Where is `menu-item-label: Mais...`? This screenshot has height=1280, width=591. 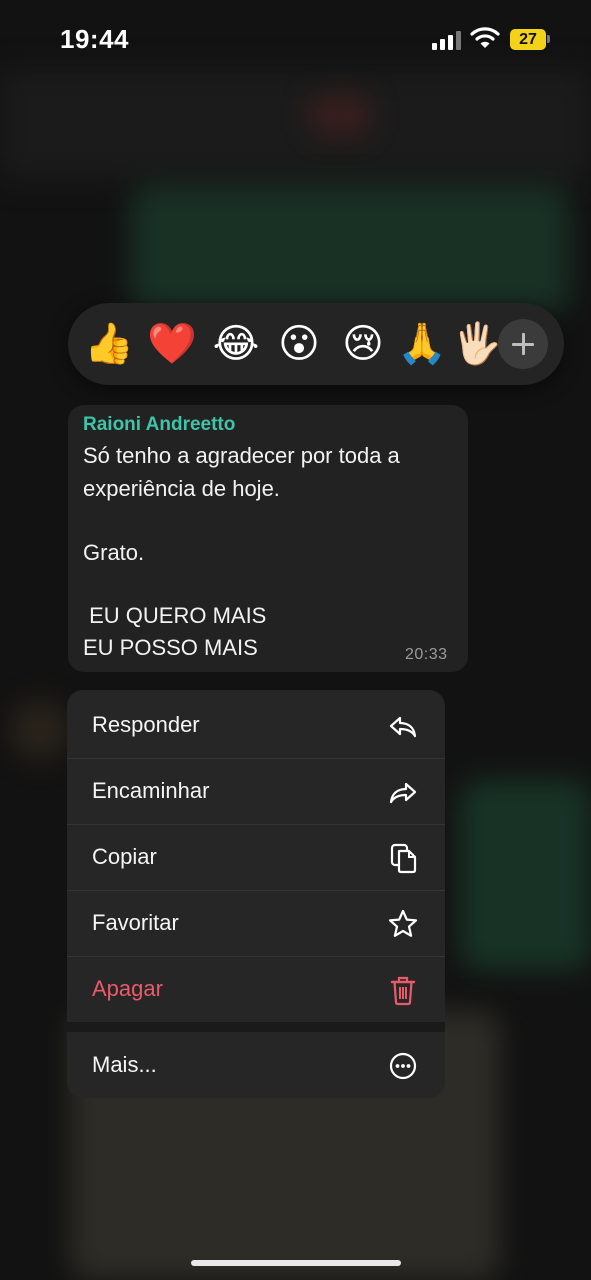 menu-item-label: Mais... is located at coordinates (124, 1064).